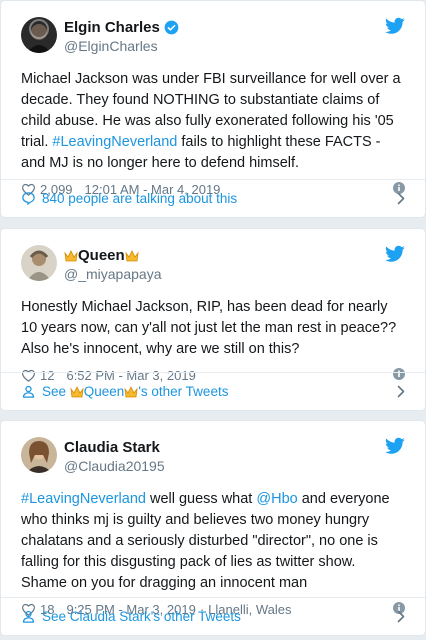 This screenshot has height=640, width=426. Describe the element at coordinates (183, 391) in the screenshot. I see `other-tweets-suffix: 's other Tweets` at that location.